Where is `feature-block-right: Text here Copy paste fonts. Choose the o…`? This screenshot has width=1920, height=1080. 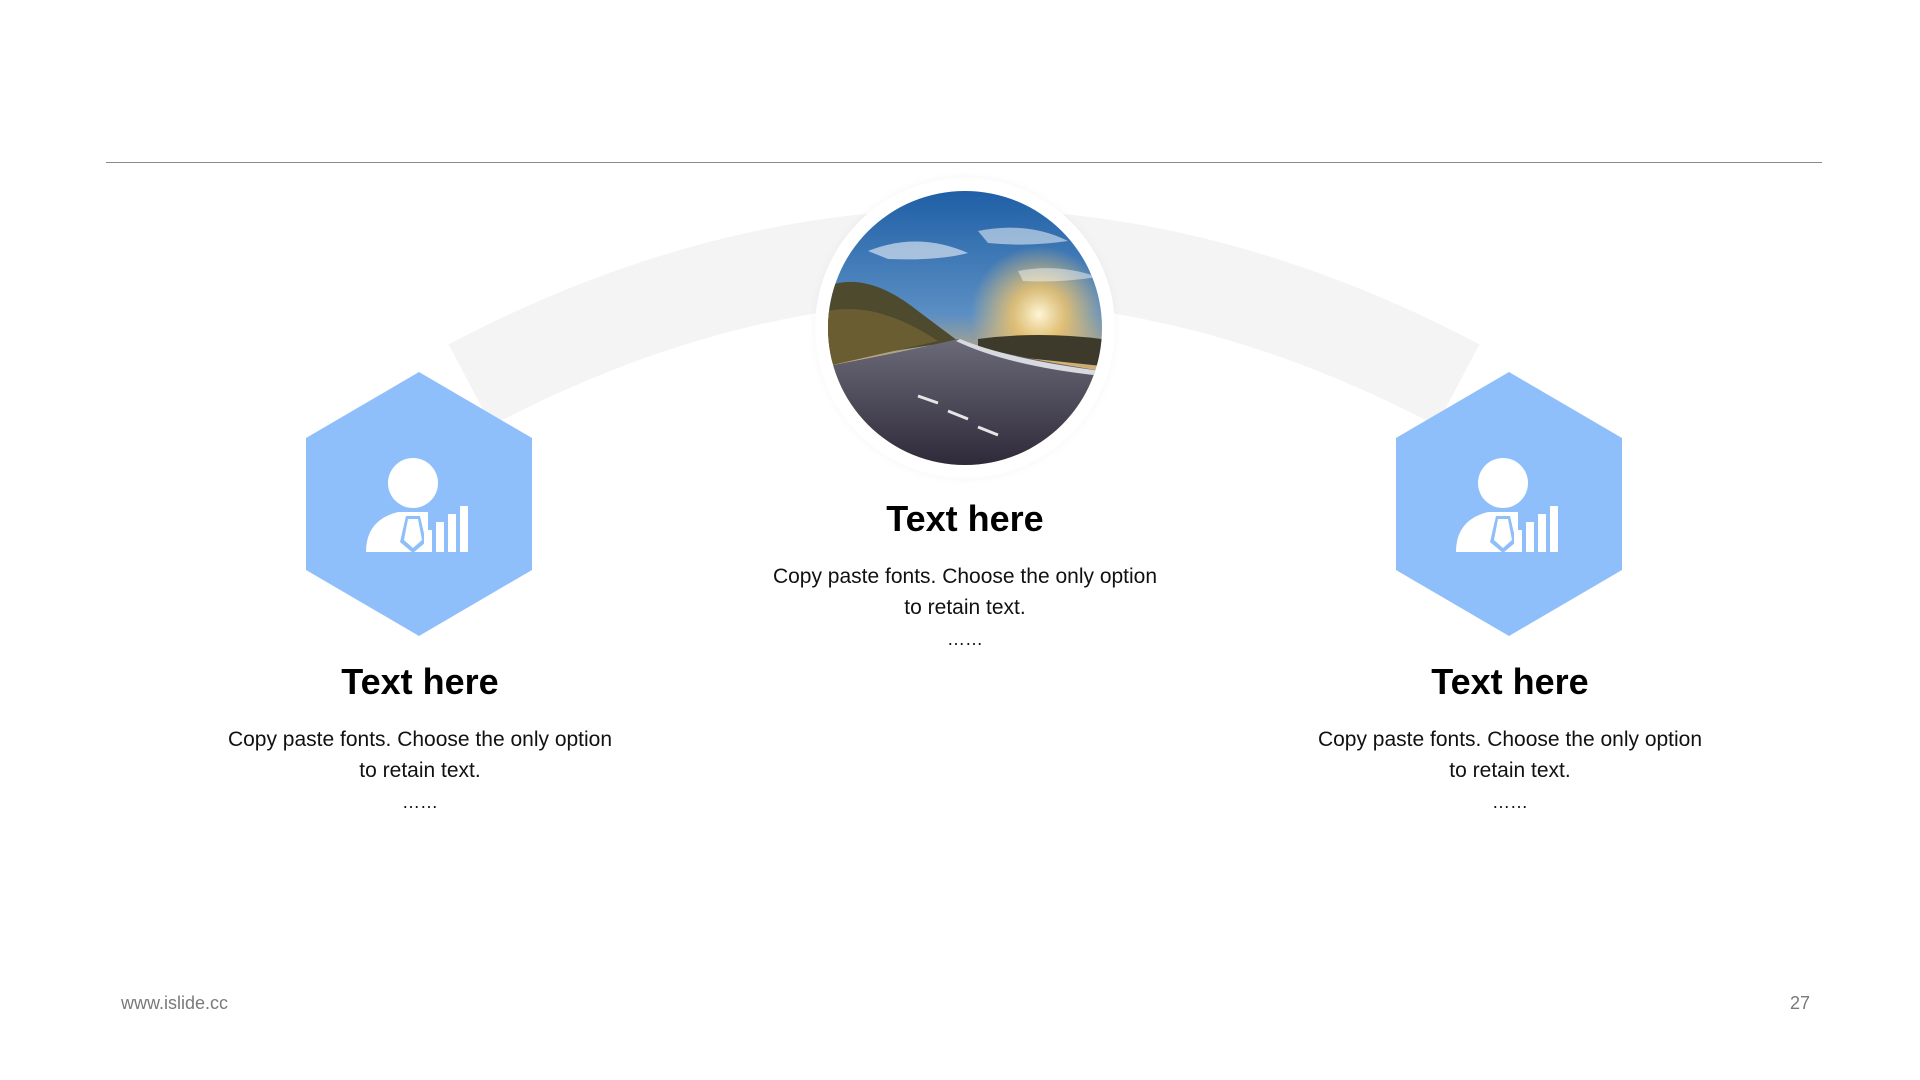
feature-block-right: Text here Copy paste fonts. Choose the o… is located at coordinates (1510, 737).